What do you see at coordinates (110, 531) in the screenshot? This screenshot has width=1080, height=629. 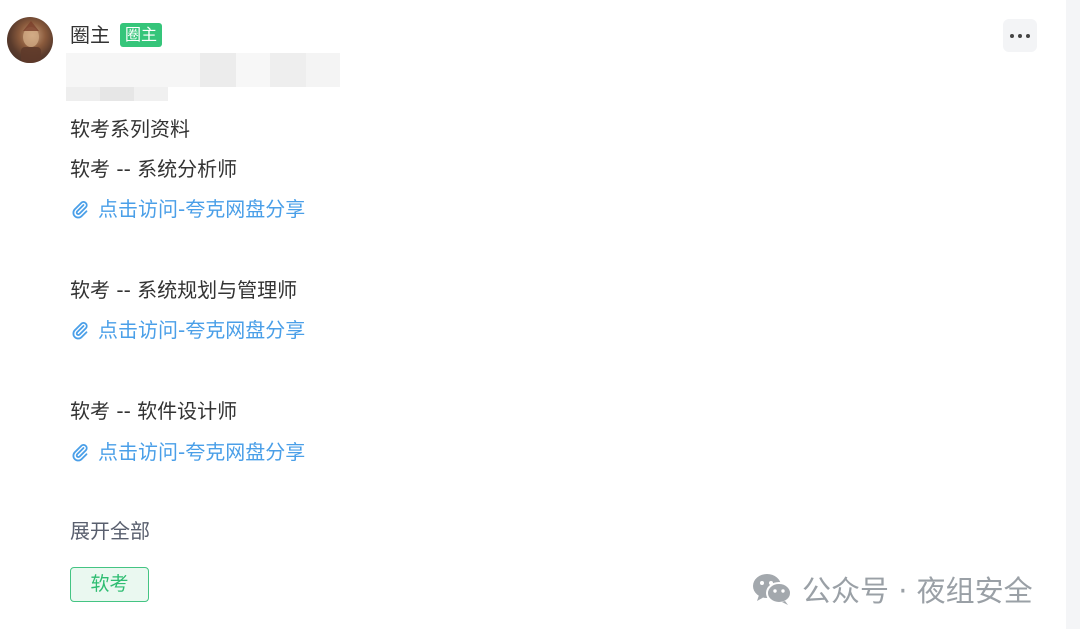 I see `expand-all-link: 展开全部` at bounding box center [110, 531].